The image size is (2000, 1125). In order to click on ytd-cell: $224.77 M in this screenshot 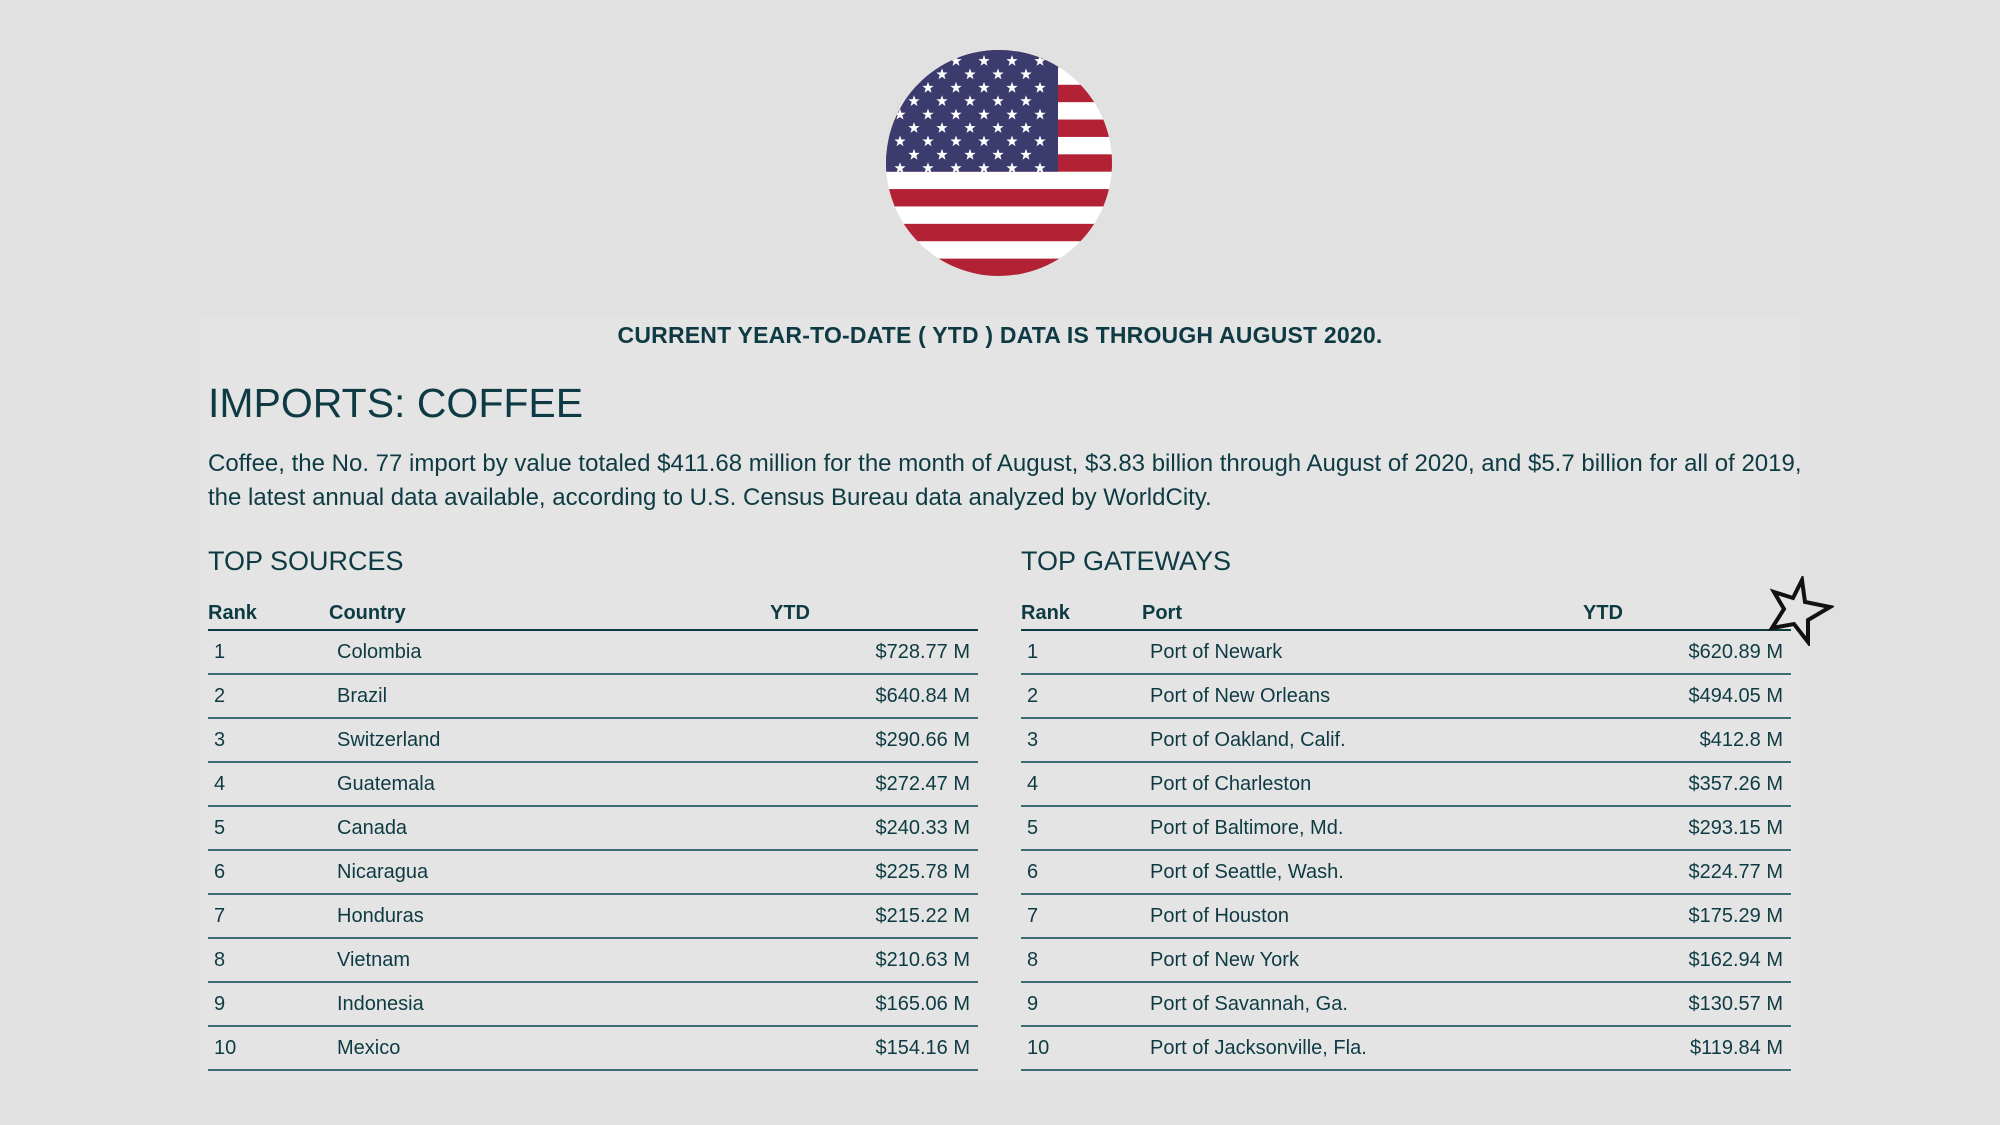, I will do `click(1687, 872)`.